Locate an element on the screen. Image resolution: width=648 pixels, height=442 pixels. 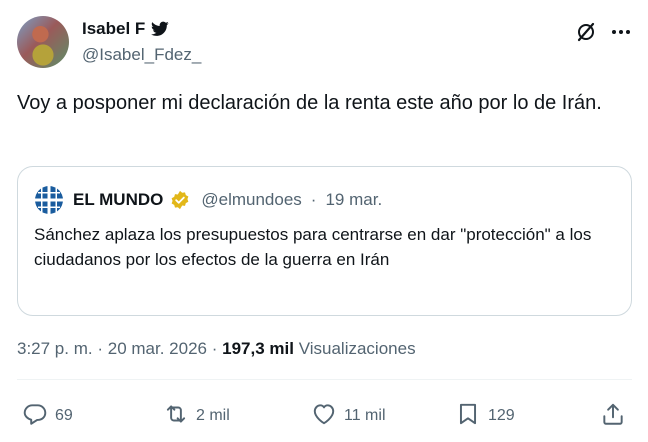
quote-header: EL MUNDO @elmundoes · 19 mar. is located at coordinates (208, 200).